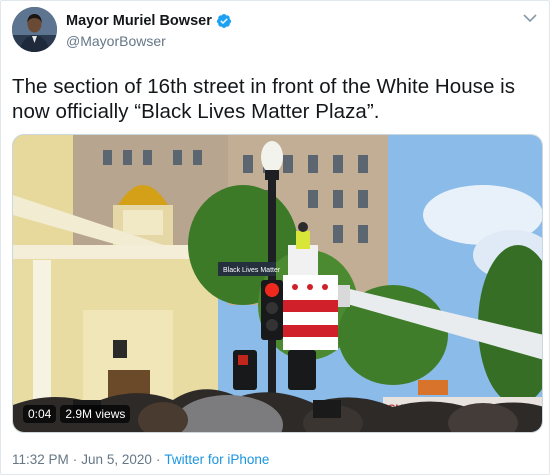 The image size is (550, 475). I want to click on avatar-image, so click(34, 29).